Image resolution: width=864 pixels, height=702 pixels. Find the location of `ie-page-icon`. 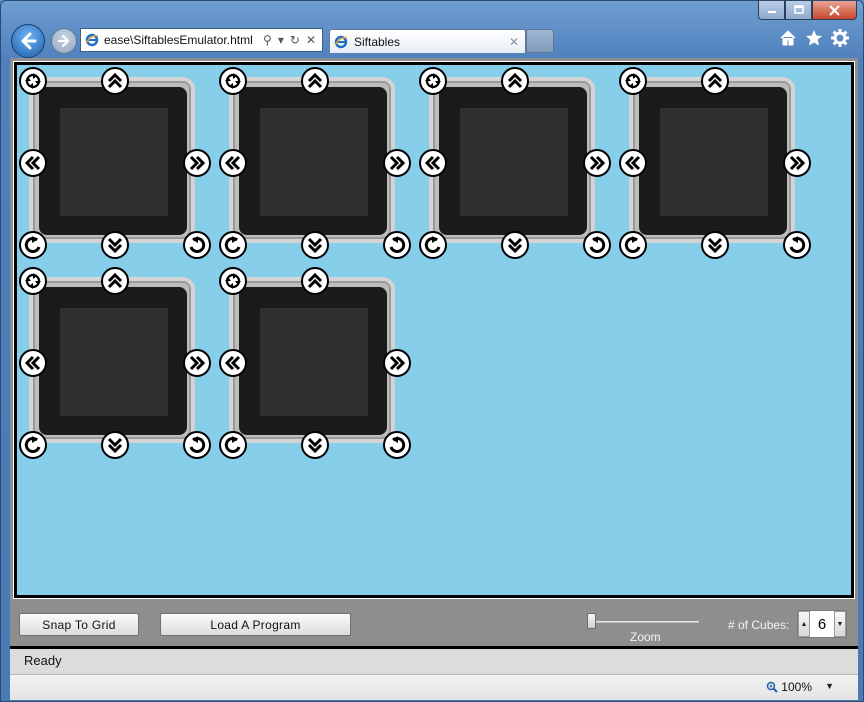

ie-page-icon is located at coordinates (92, 40).